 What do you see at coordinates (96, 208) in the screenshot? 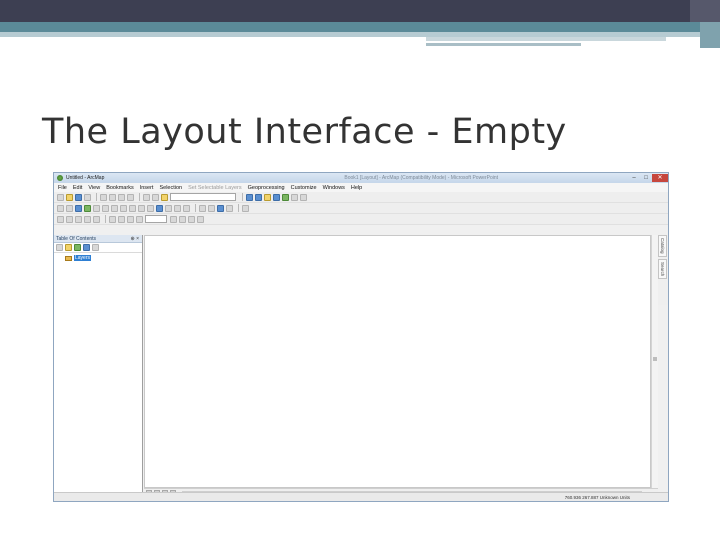
I see `fixed-zoom-in-icon` at bounding box center [96, 208].